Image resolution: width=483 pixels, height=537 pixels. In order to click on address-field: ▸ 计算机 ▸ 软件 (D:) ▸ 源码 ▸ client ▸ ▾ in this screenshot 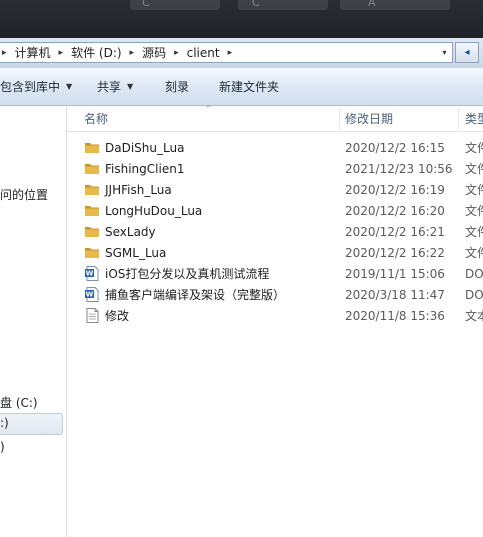, I will do `click(226, 52)`.